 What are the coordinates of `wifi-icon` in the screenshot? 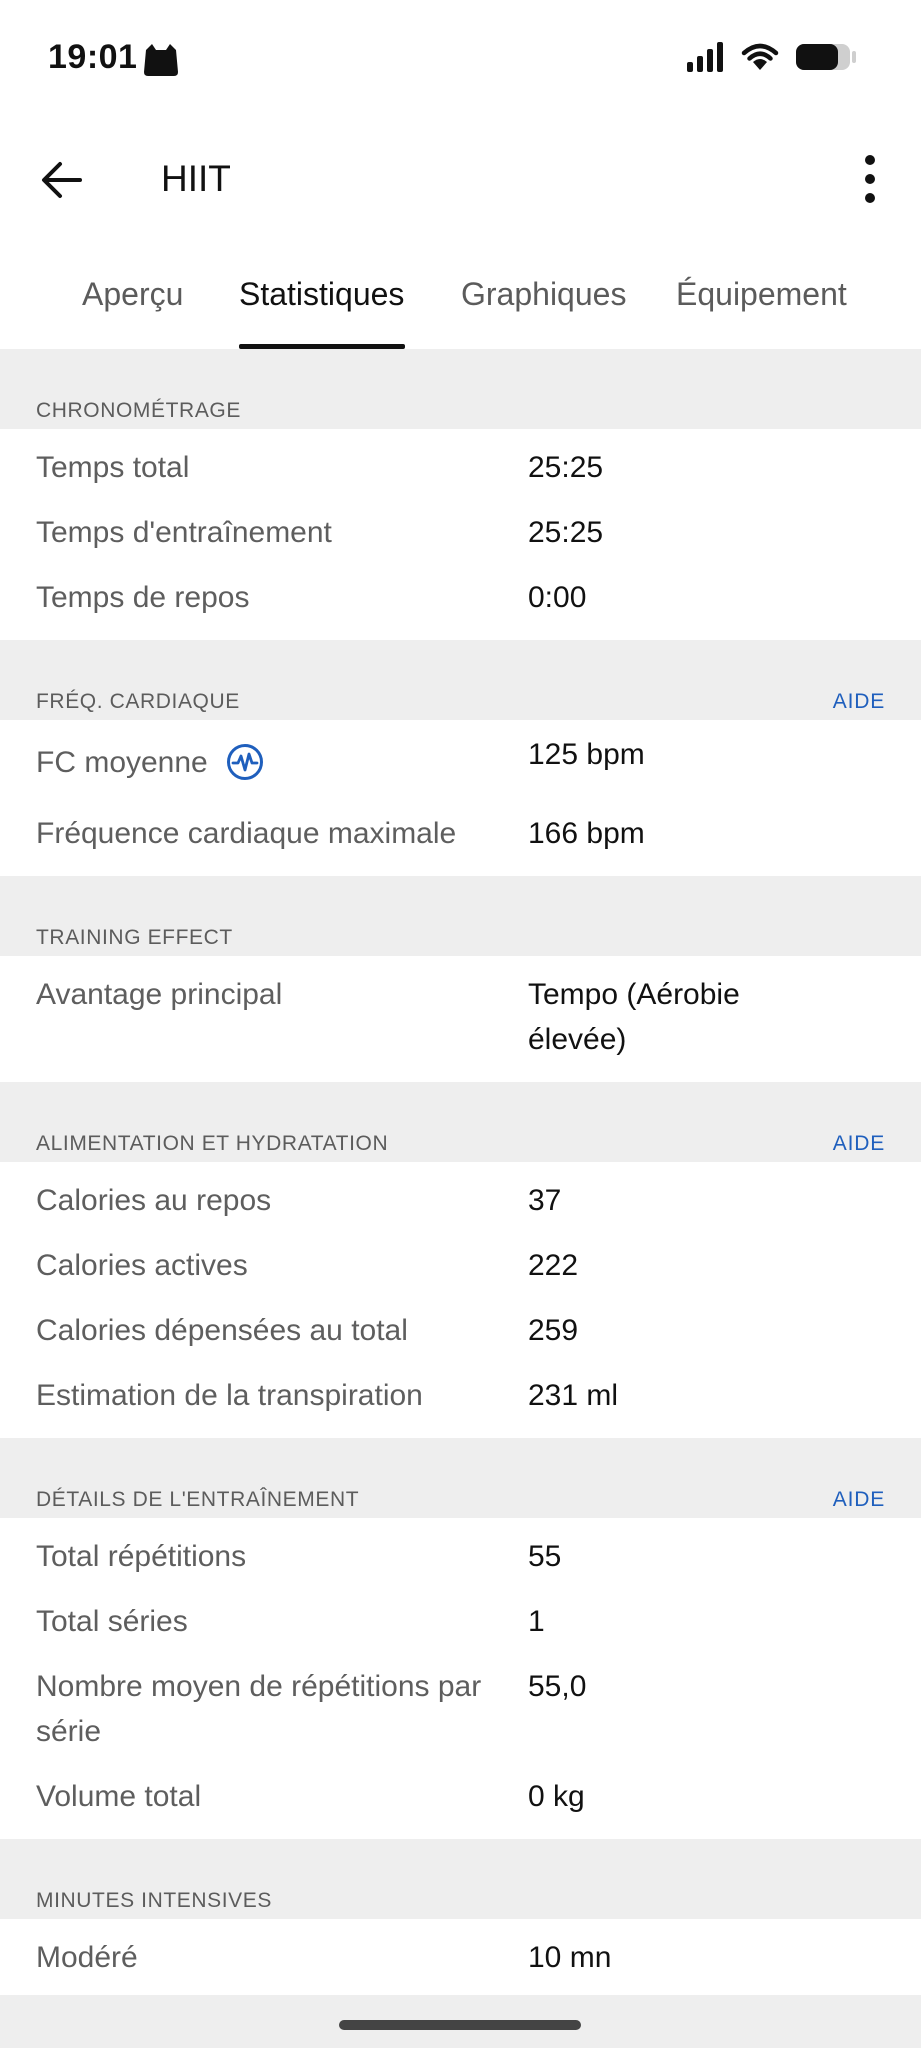 It's located at (760, 56).